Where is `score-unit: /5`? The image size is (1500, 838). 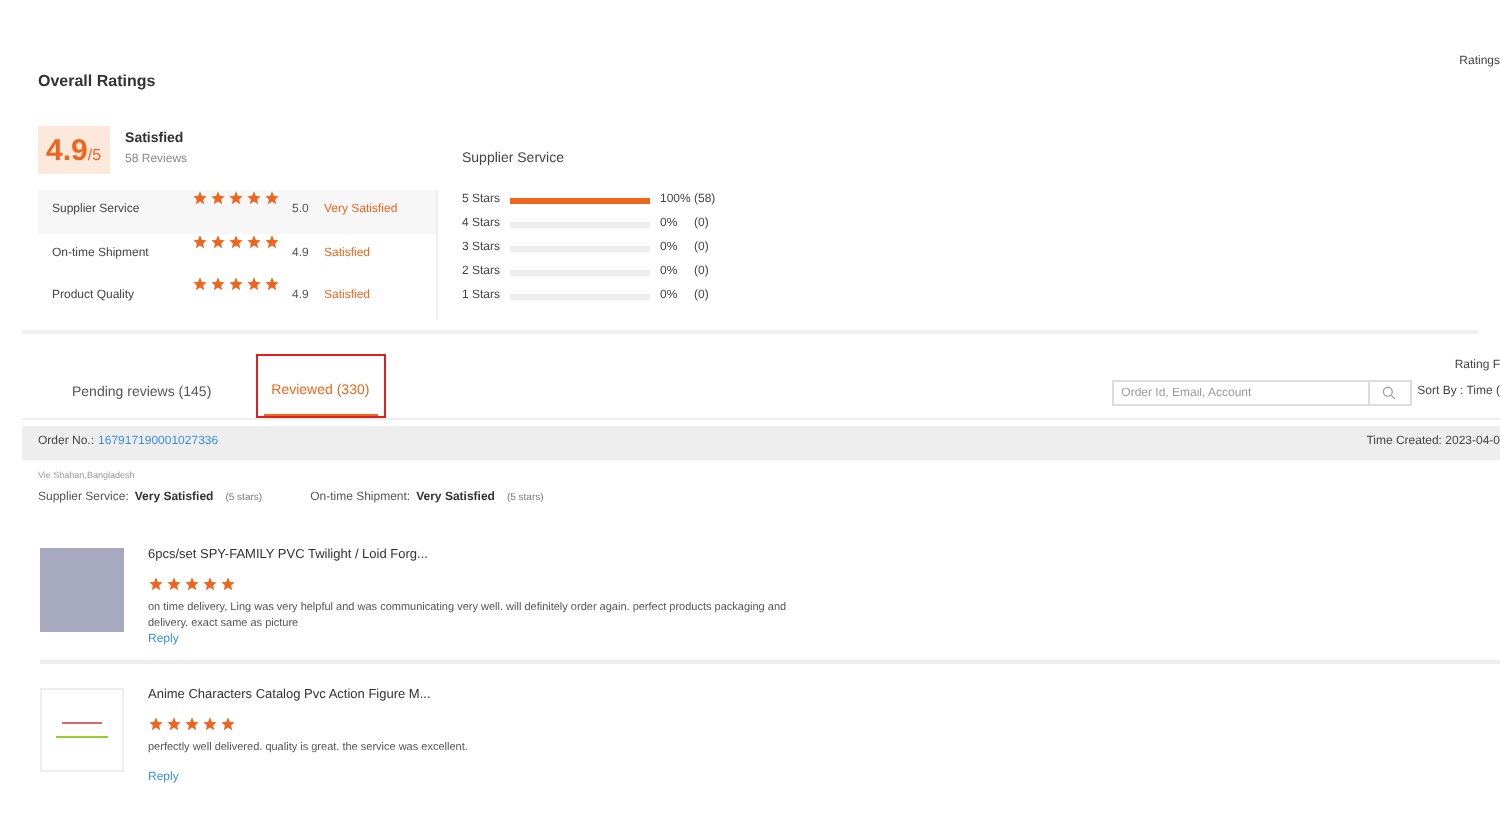
score-unit: /5 is located at coordinates (94, 156).